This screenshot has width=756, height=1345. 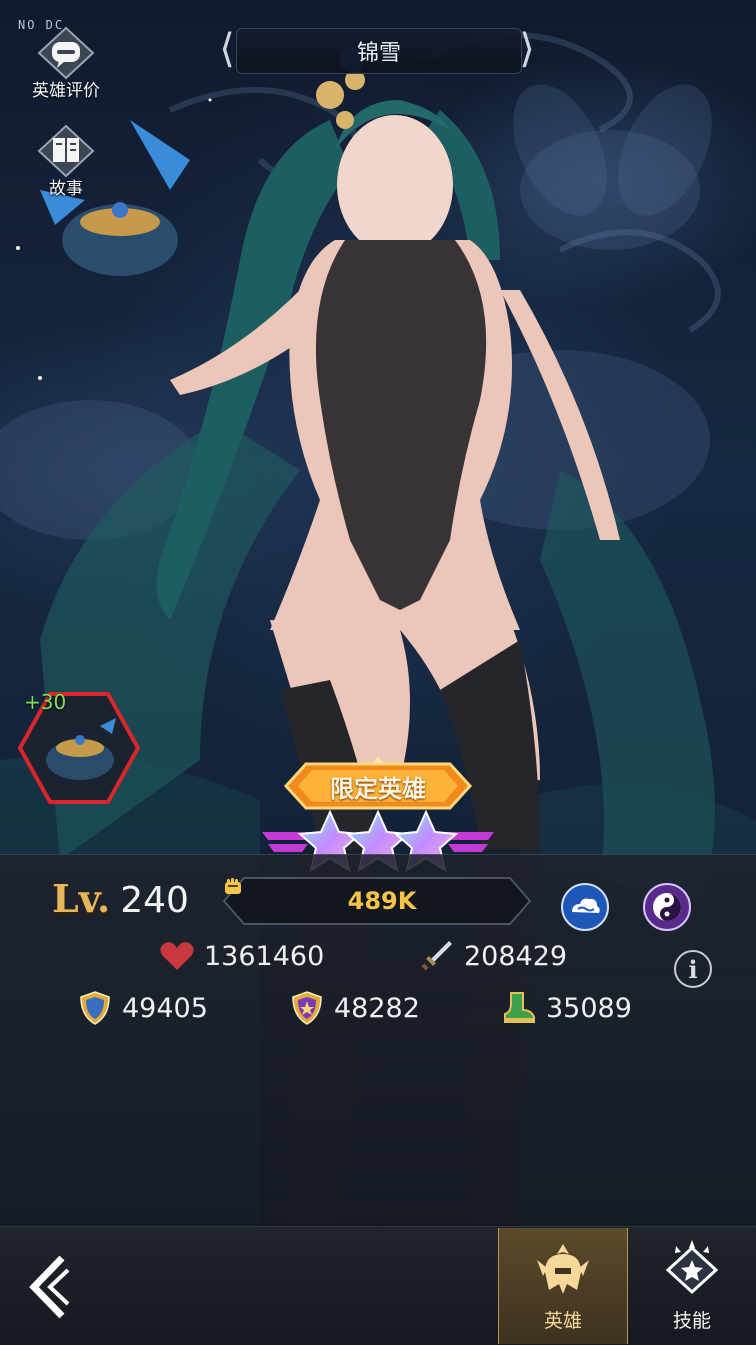 I want to click on chevron-right-icon: ⟩, so click(x=527, y=49).